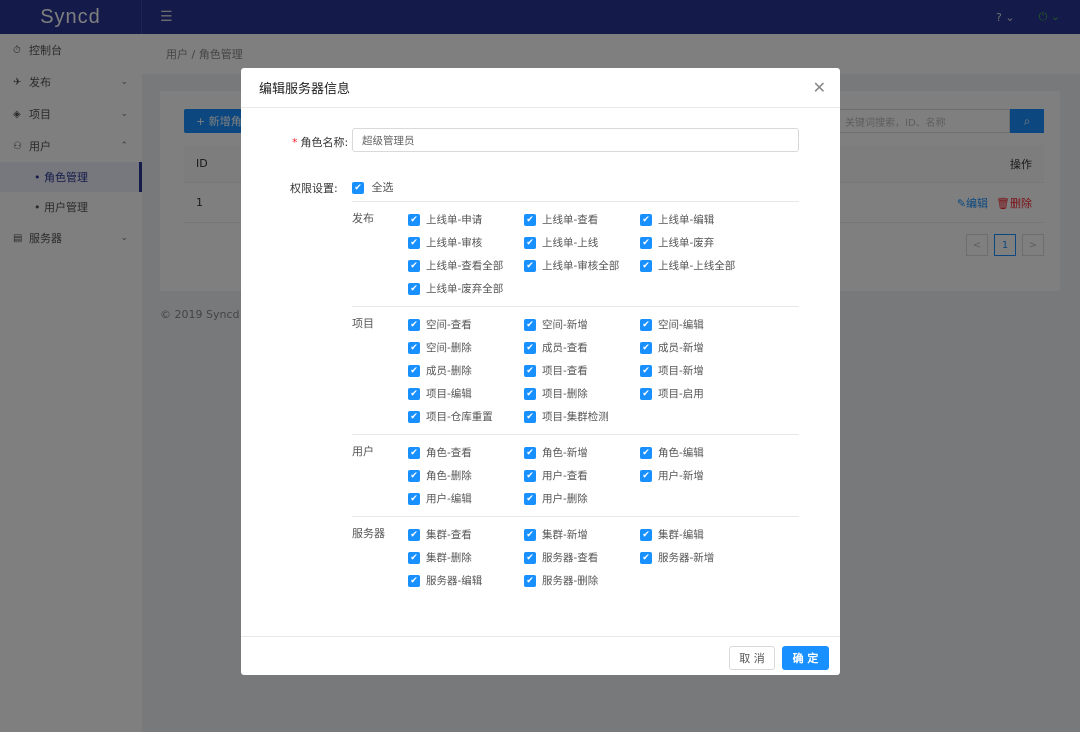 The image size is (1080, 732). I want to click on permission-checkbox: ✔ 成员-查看, so click(582, 347).